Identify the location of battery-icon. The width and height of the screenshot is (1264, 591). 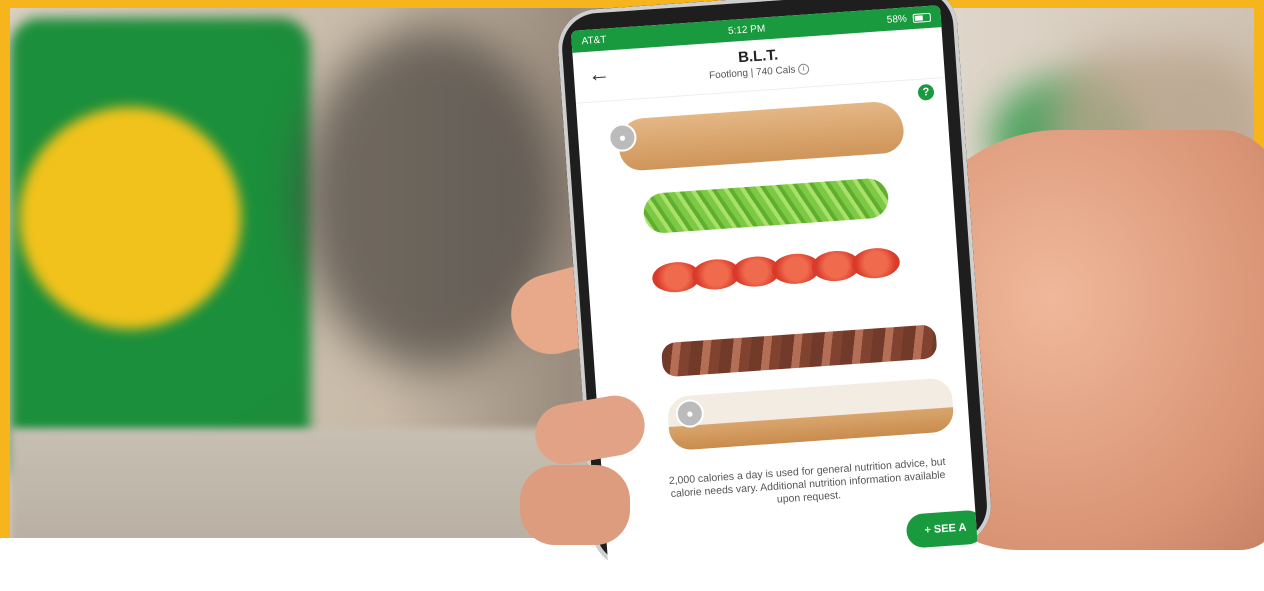
(922, 17).